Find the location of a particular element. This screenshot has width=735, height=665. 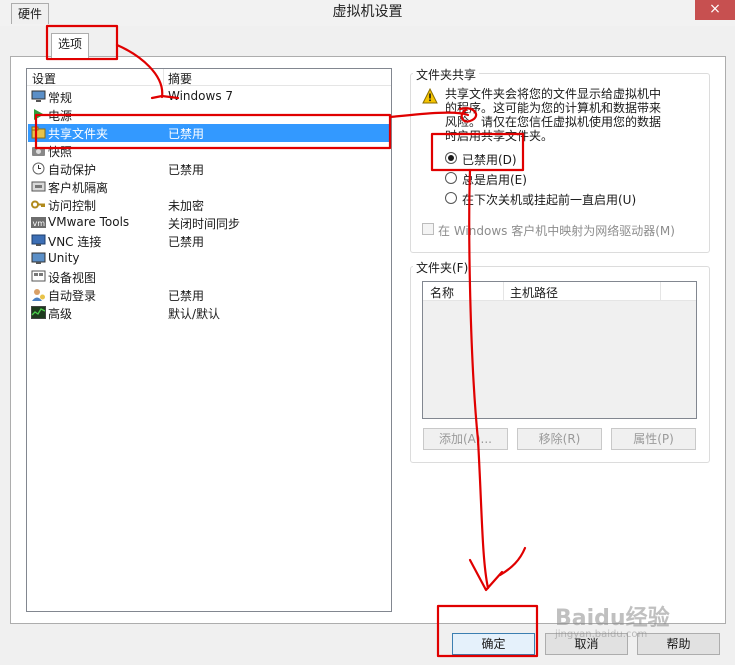

tab-options: 选项 is located at coordinates (70, 45).